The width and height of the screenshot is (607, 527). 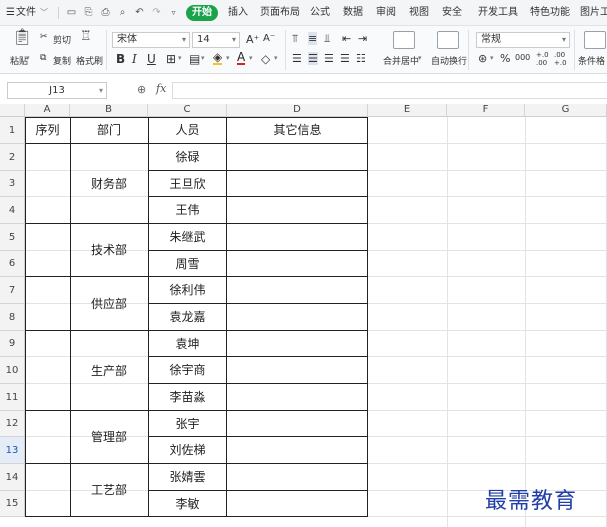 I want to click on redo-icon: ↷, so click(x=156, y=12).